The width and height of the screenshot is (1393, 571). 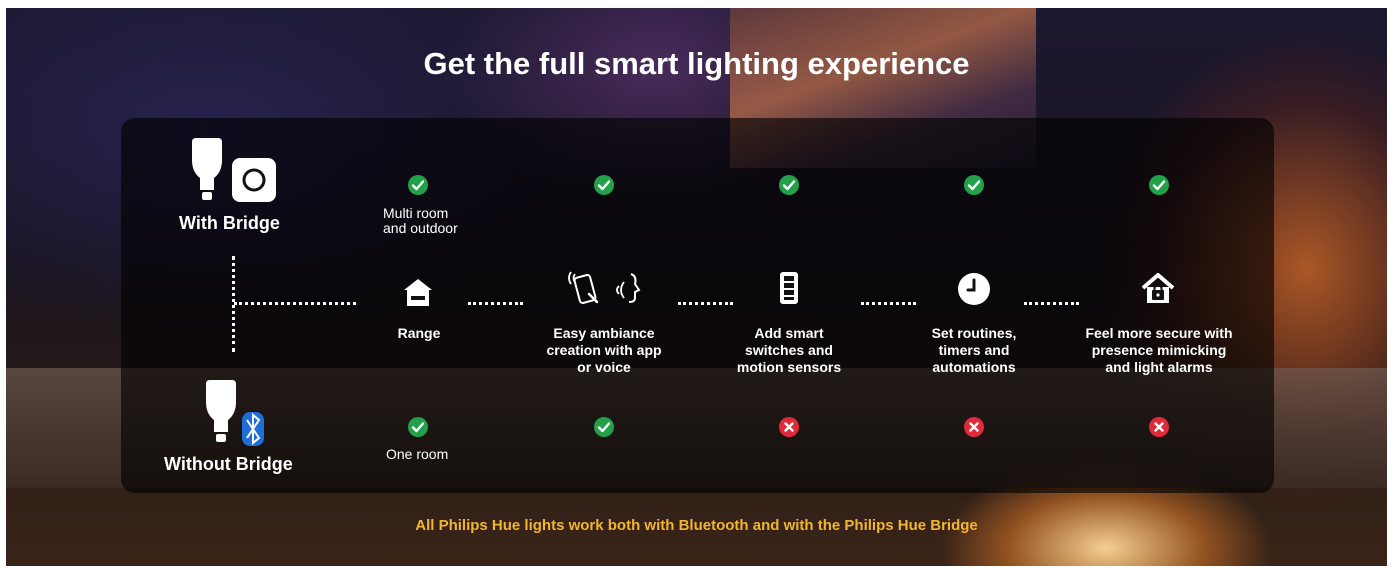 I want to click on feature-label-switches: Add smart switches and motion sensors, so click(x=789, y=350).